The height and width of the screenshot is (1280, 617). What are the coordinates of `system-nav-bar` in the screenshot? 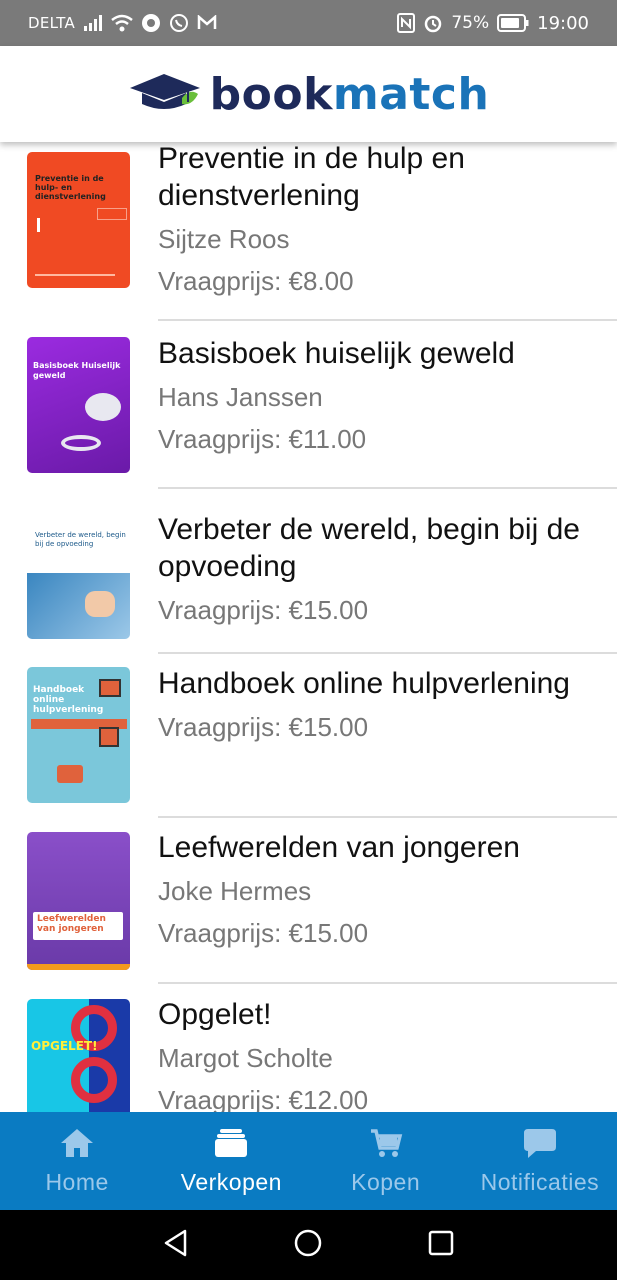 It's located at (308, 1245).